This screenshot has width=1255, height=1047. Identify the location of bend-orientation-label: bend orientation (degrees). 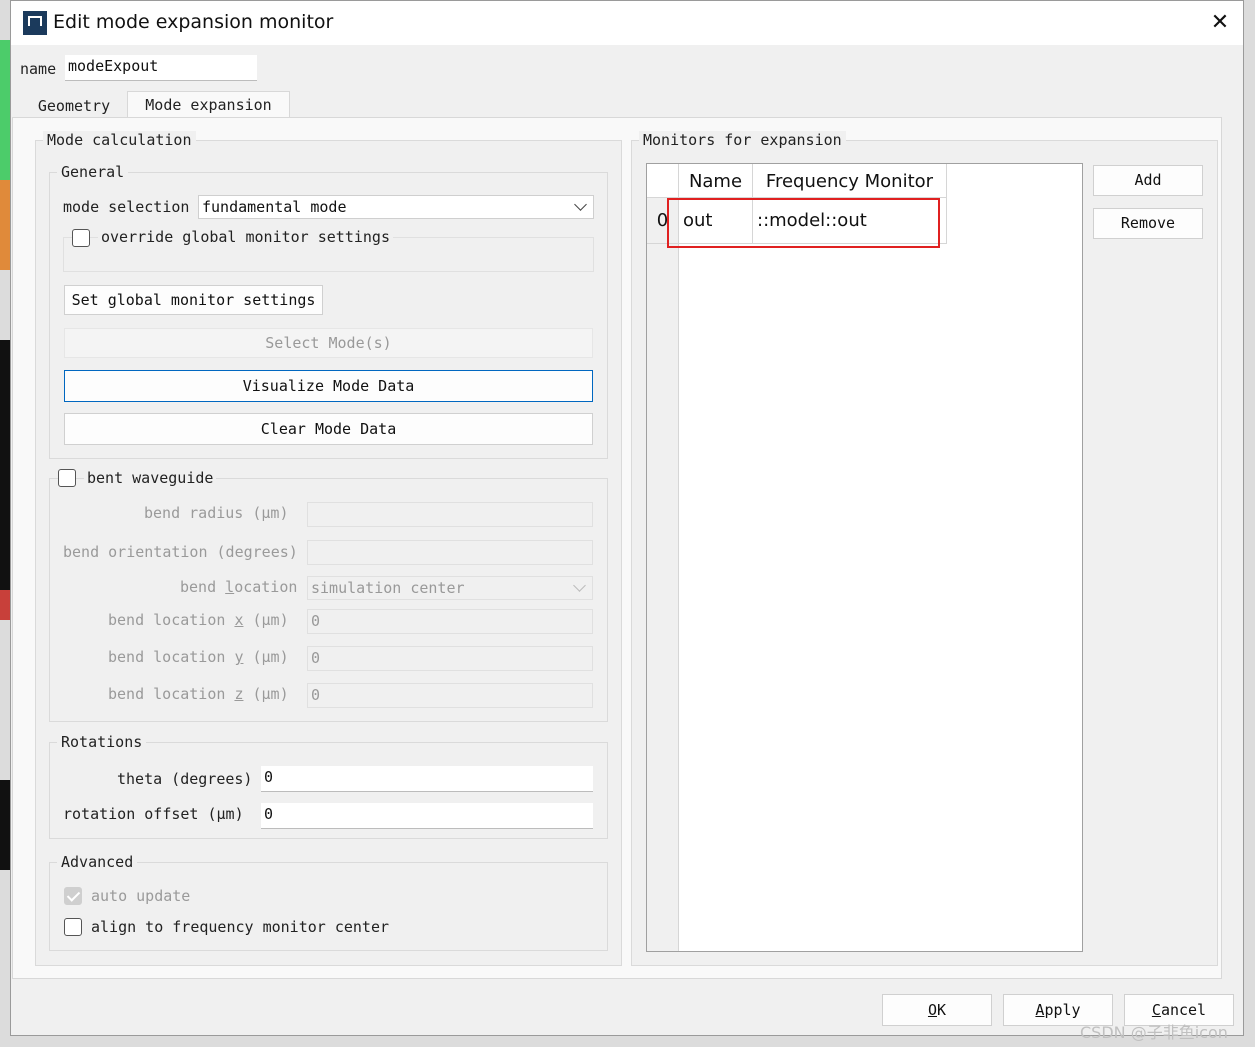
(180, 552).